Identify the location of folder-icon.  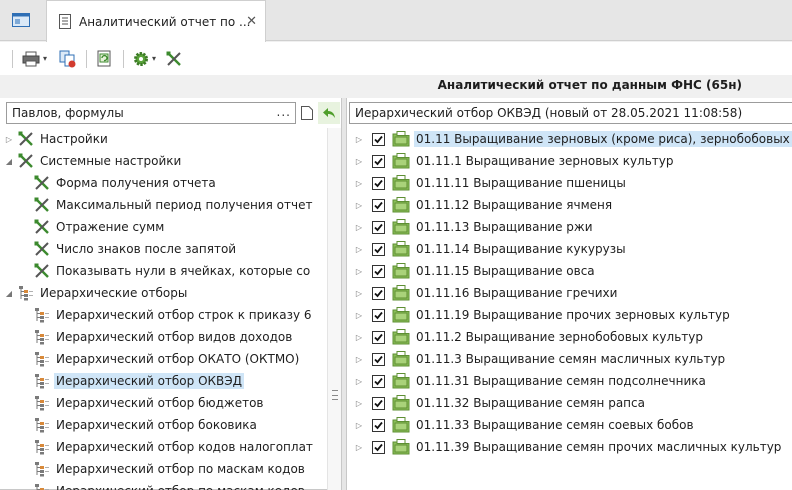
(401, 183).